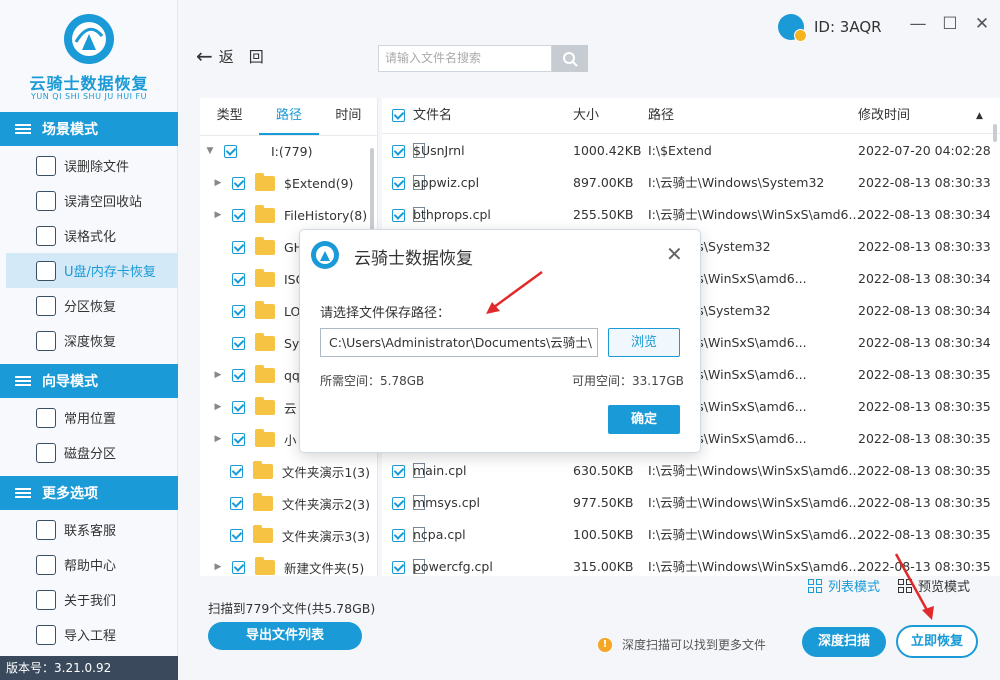  What do you see at coordinates (844, 585) in the screenshot?
I see `list-mode-button: 列表模式` at bounding box center [844, 585].